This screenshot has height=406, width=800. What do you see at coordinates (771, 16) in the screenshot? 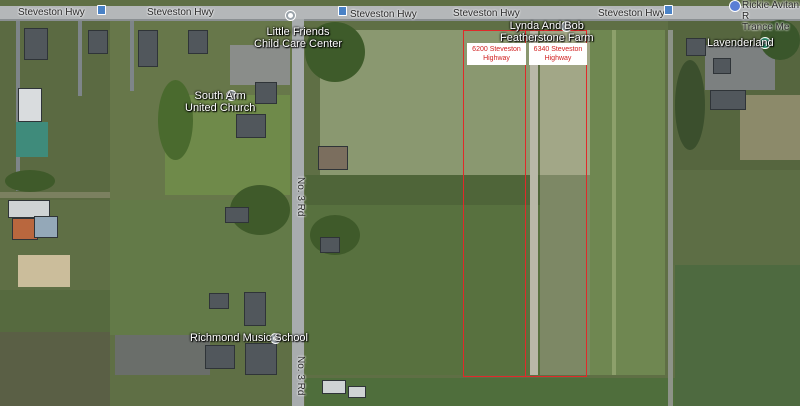
I see `place-label-rickie-avitan: Rickie Avitan R Trance Me` at bounding box center [771, 16].